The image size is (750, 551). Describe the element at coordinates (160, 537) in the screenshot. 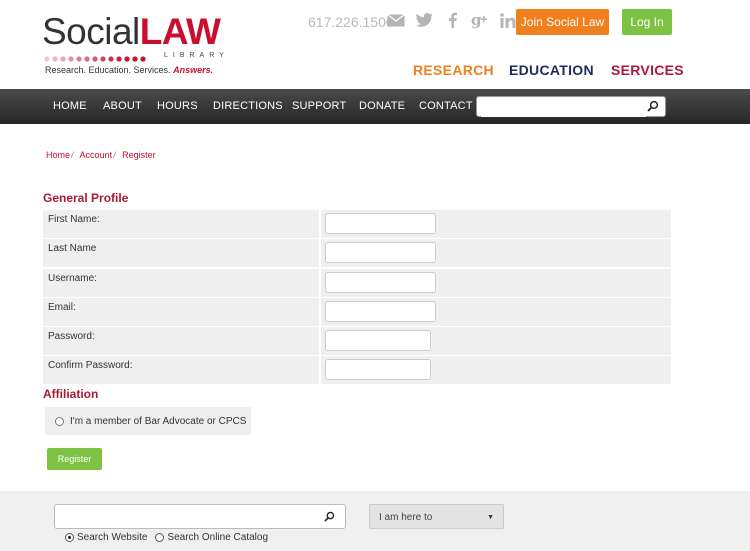

I see `search-catalog-radio` at that location.